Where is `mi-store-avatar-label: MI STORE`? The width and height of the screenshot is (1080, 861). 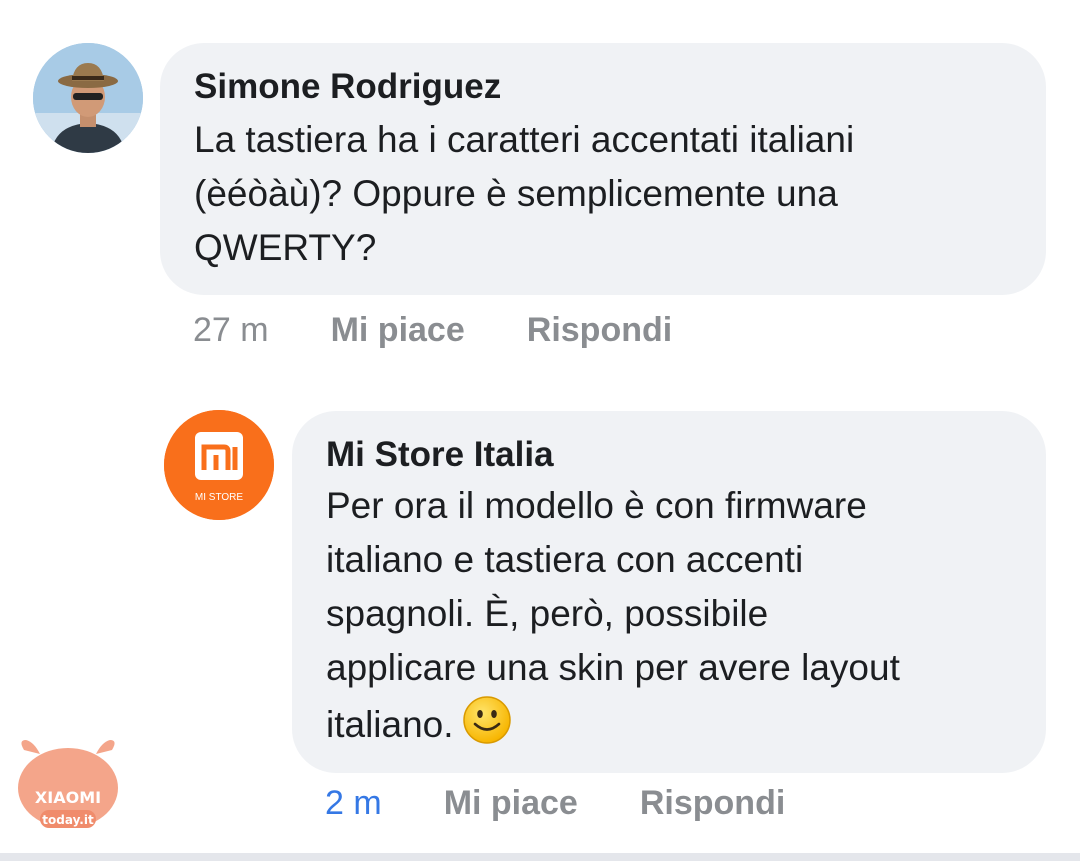
mi-store-avatar-label: MI STORE is located at coordinates (219, 497).